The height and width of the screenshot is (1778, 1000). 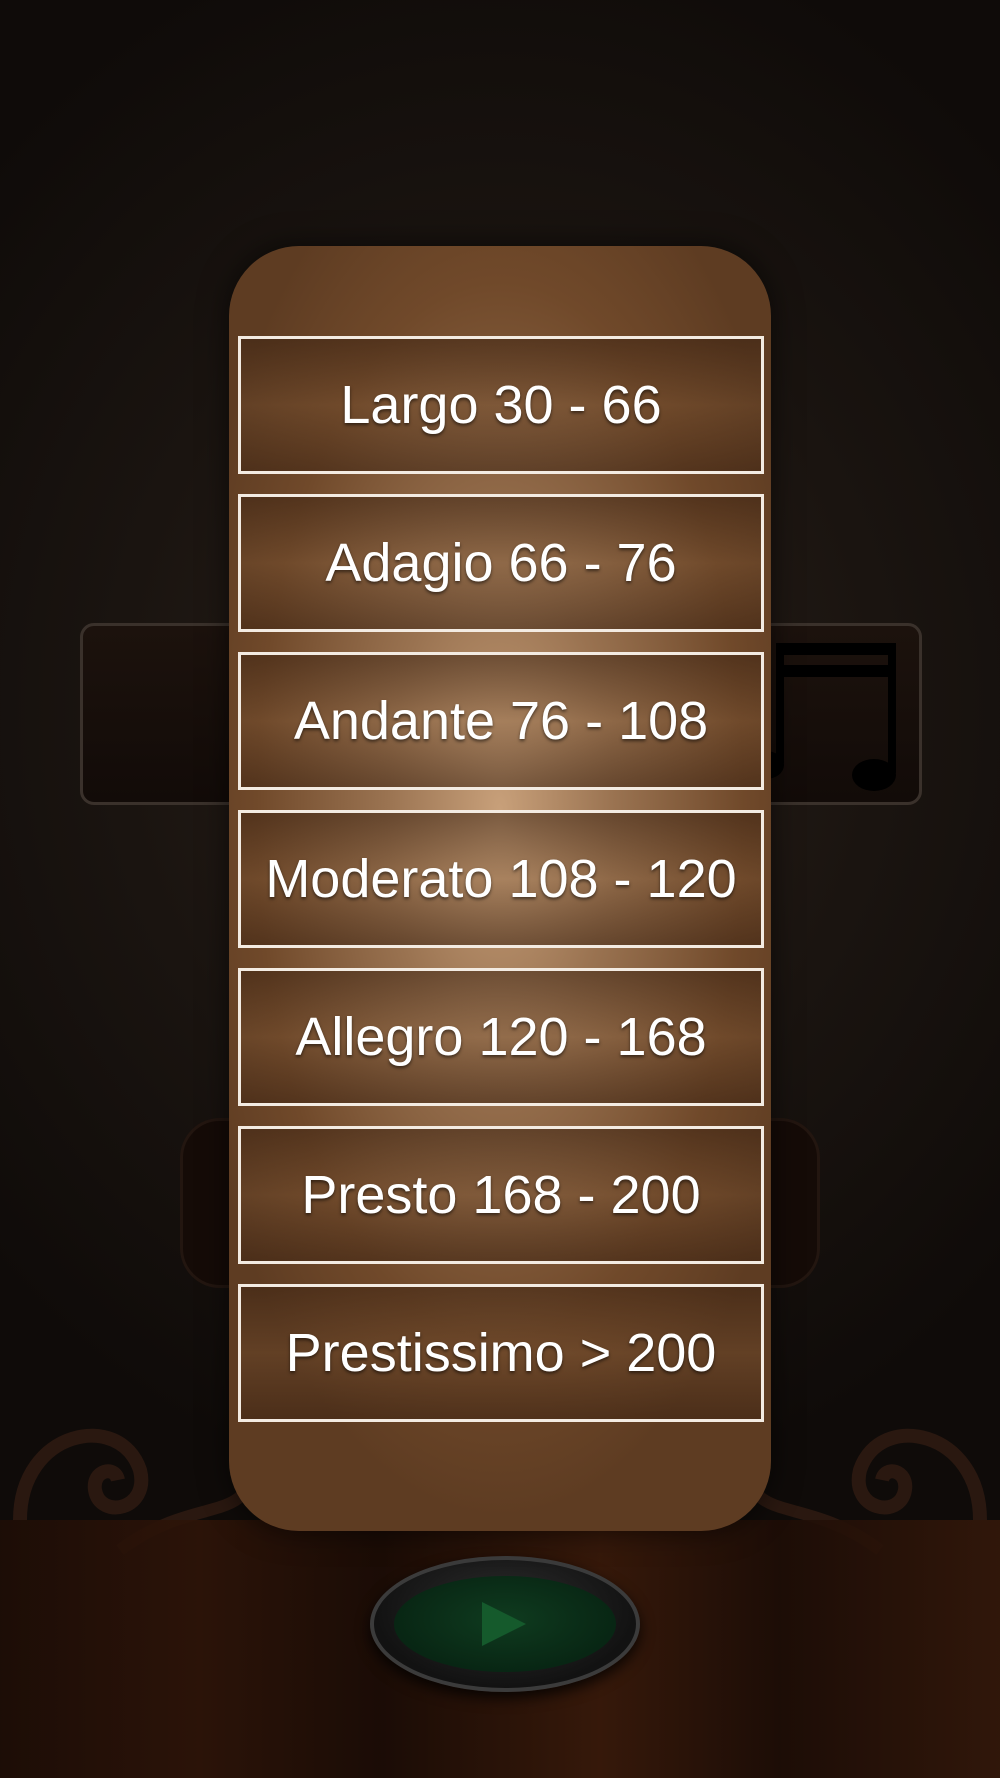 I want to click on tempo-option-moderato: Moderato 108 - 120, so click(x=501, y=879).